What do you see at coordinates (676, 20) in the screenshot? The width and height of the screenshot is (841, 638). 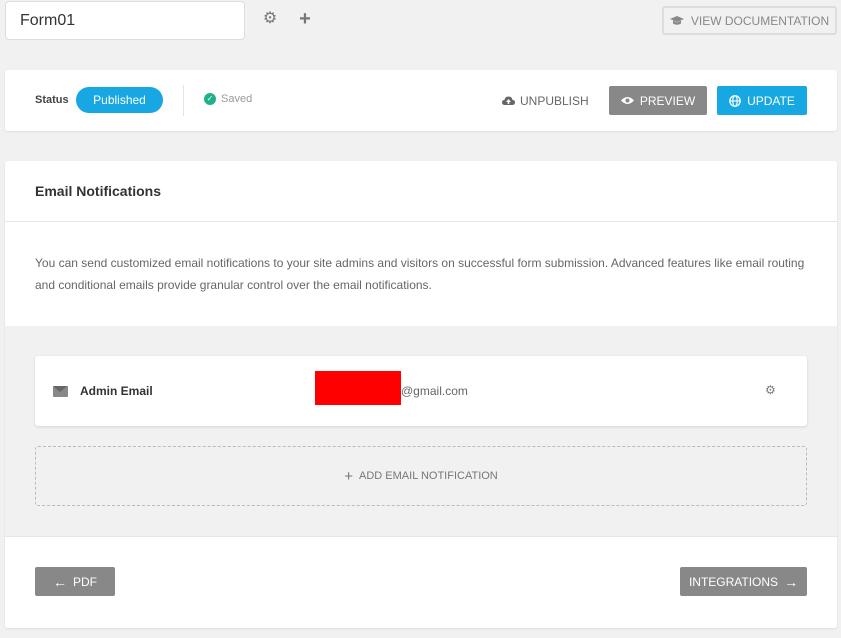 I see `graduation-cap-icon` at bounding box center [676, 20].